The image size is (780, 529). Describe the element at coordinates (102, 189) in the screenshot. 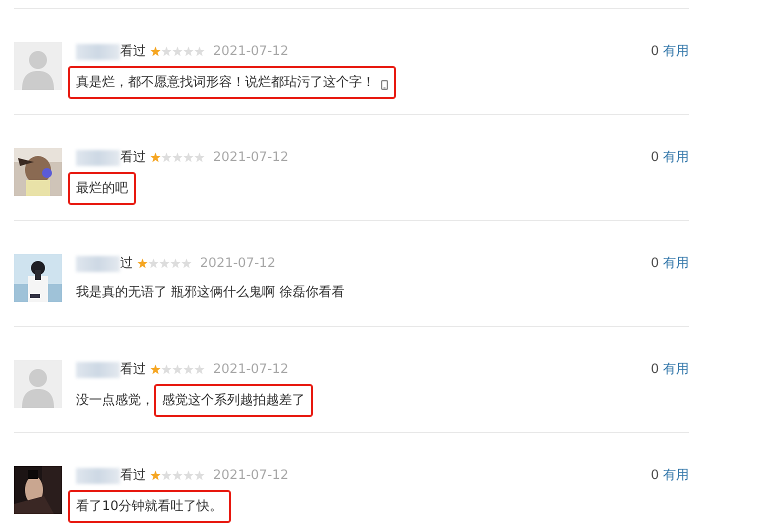

I see `comment-text: 最烂的吧` at that location.